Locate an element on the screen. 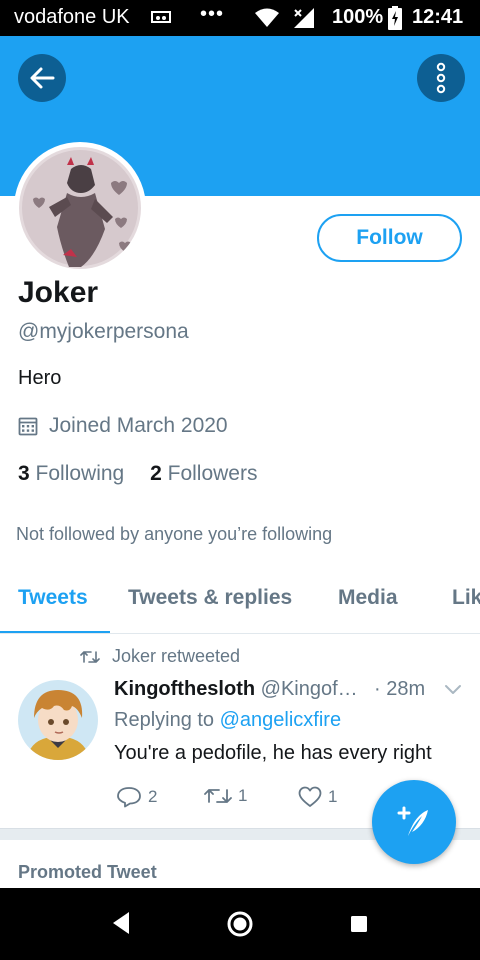  tab-likes: Lik is located at coordinates (466, 598).